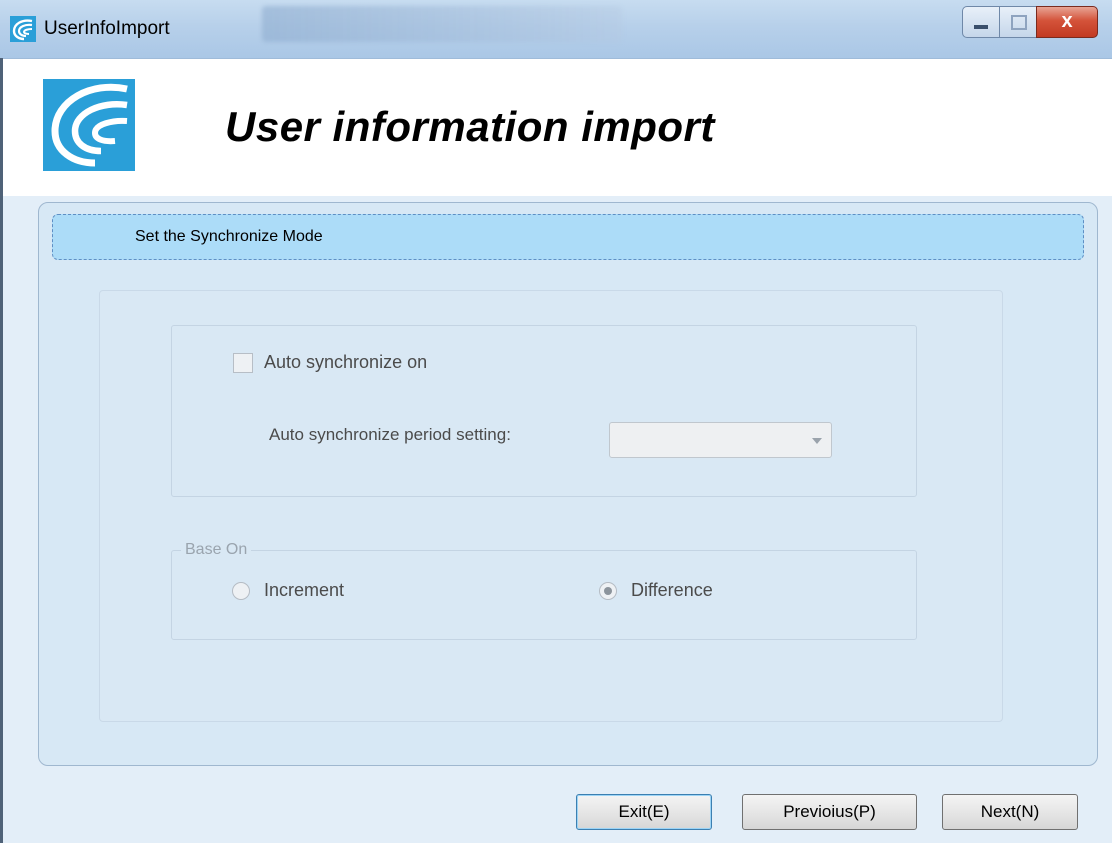  I want to click on maximize-button, so click(1018, 22).